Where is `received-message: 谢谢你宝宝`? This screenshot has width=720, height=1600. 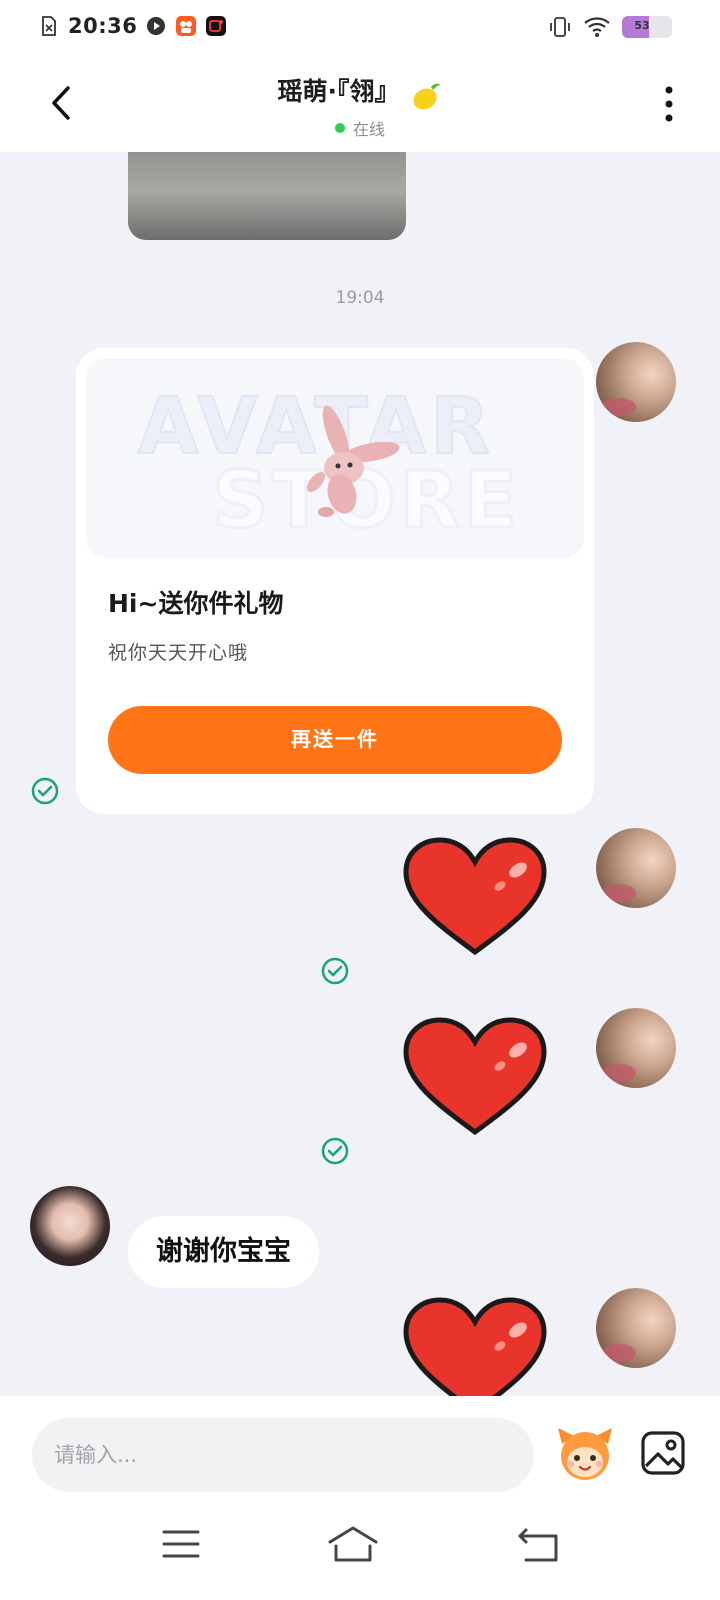 received-message: 谢谢你宝宝 is located at coordinates (223, 1252).